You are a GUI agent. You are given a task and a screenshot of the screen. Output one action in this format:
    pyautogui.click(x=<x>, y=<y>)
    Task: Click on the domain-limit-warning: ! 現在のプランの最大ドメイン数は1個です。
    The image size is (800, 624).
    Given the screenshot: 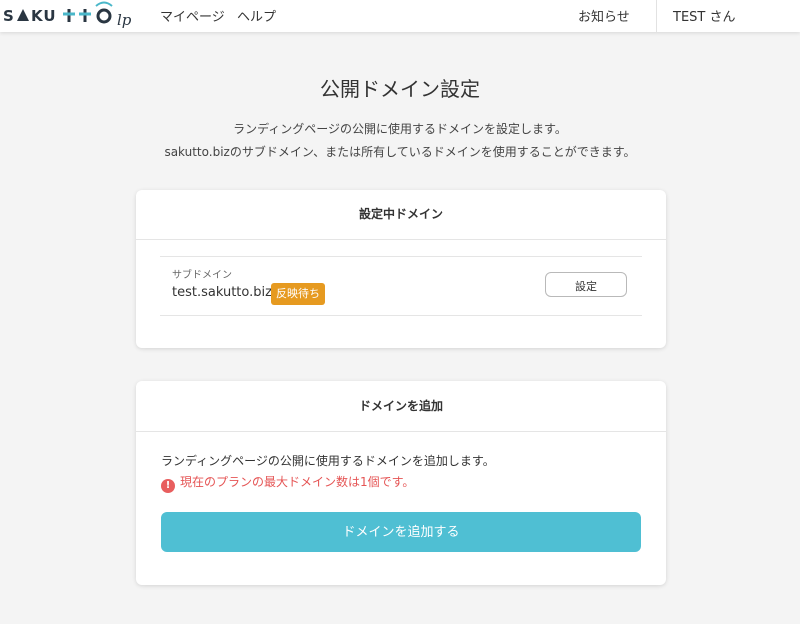 What is the action you would take?
    pyautogui.click(x=287, y=483)
    